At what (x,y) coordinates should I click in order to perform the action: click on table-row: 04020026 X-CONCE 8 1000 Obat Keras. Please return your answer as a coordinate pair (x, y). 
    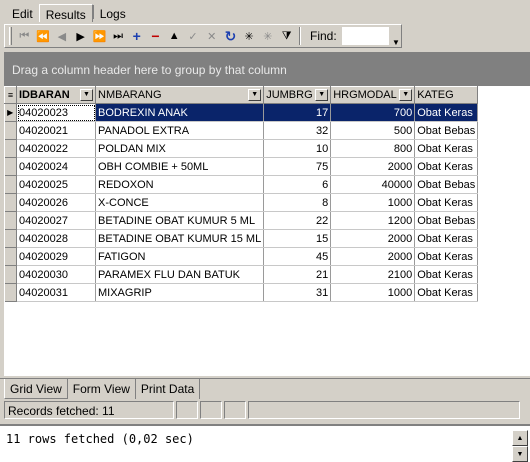
    Looking at the image, I should click on (241, 202).